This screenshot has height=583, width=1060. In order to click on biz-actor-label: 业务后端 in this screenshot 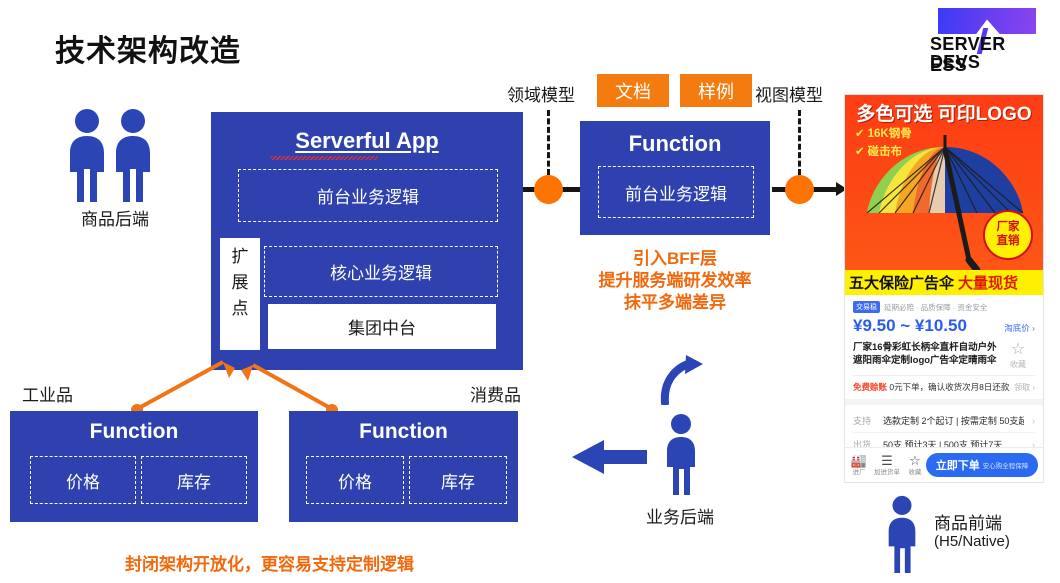, I will do `click(680, 517)`.